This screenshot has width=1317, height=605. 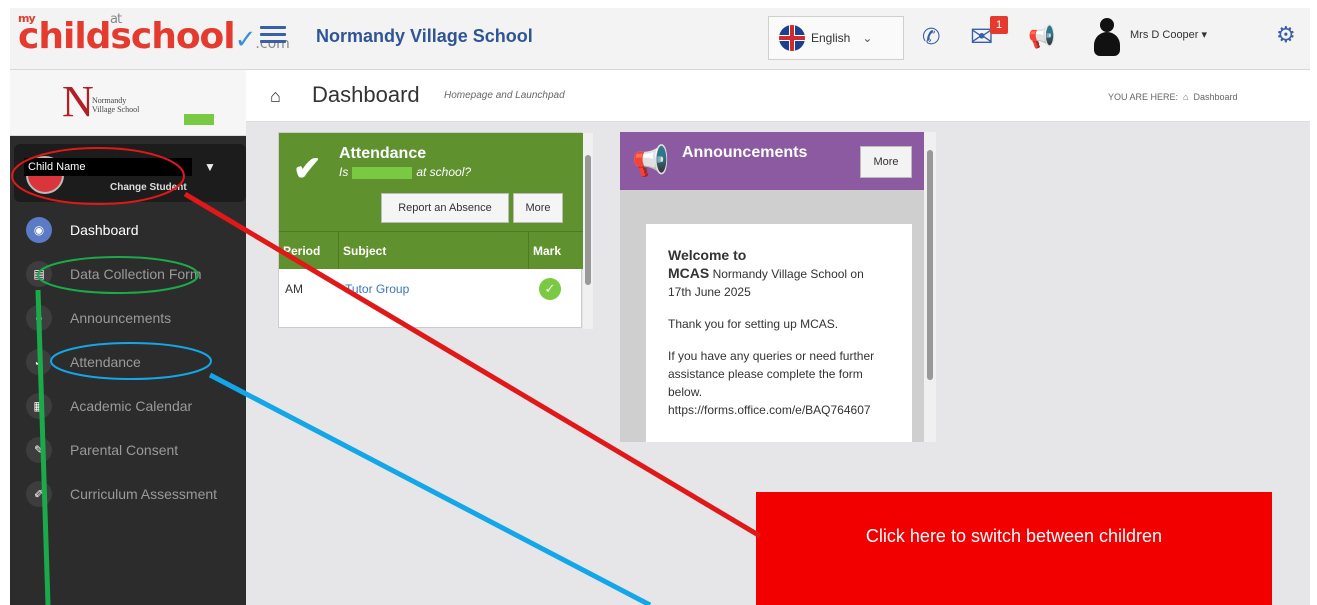 I want to click on report-absence-button: Report an Absence, so click(x=445, y=208).